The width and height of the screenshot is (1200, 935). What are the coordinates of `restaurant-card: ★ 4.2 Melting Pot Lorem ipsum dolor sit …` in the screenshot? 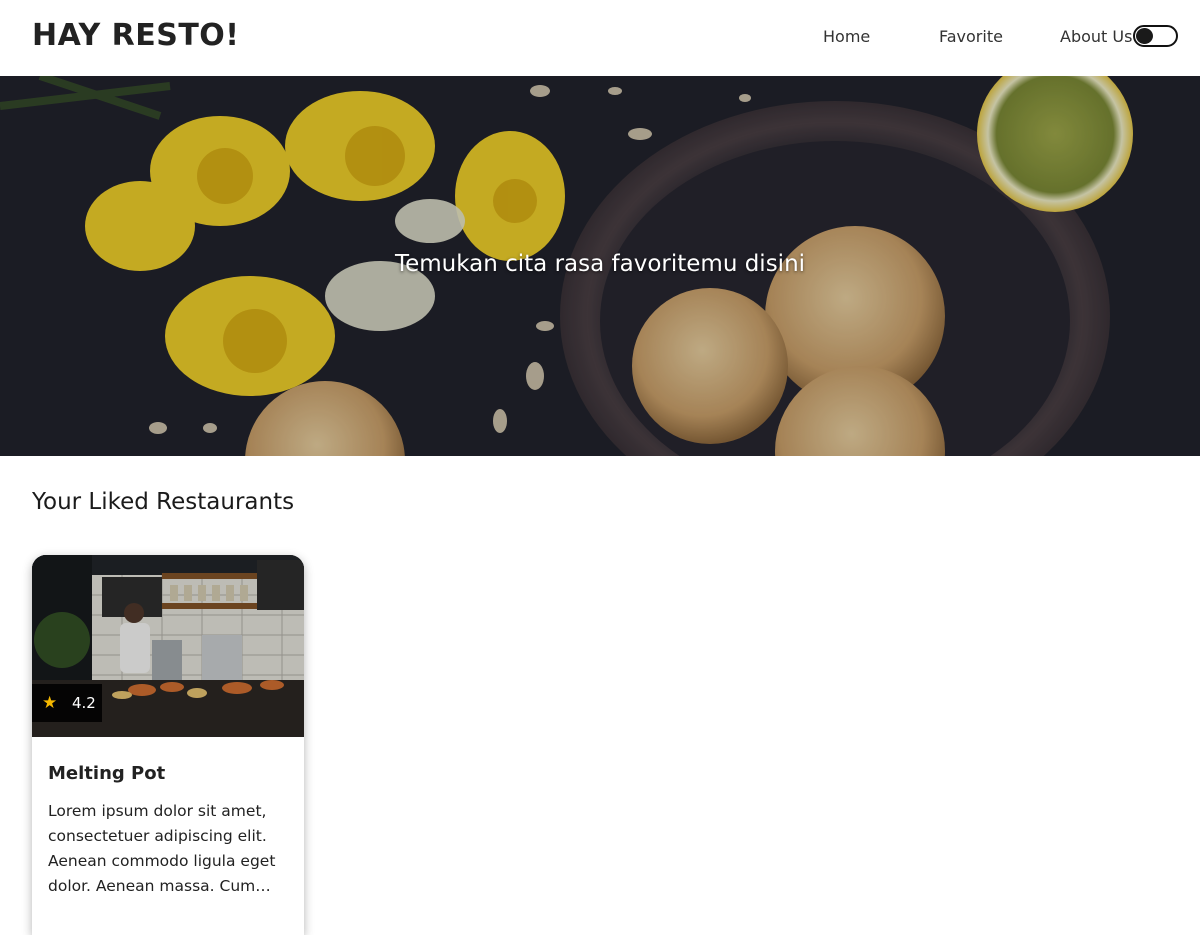 It's located at (168, 745).